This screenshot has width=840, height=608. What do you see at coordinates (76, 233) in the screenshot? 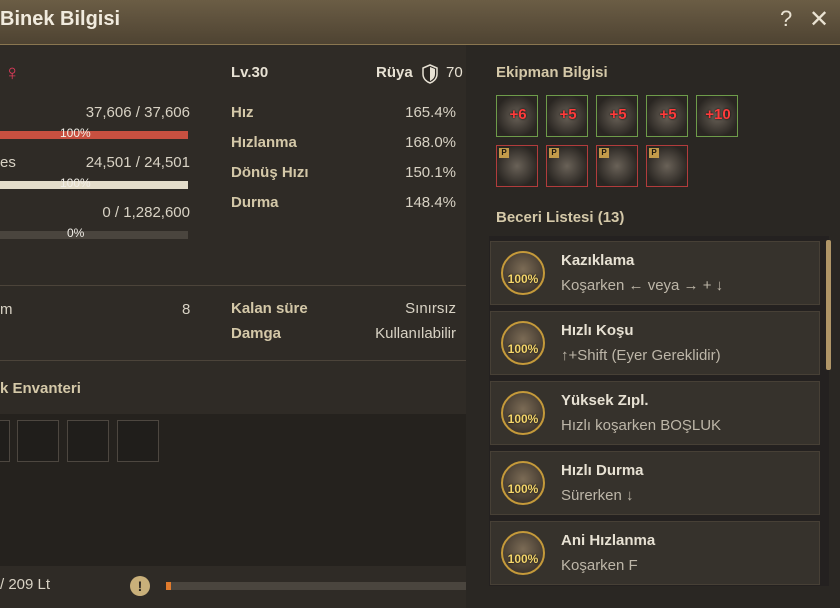
I see `exp-percent: 0%` at bounding box center [76, 233].